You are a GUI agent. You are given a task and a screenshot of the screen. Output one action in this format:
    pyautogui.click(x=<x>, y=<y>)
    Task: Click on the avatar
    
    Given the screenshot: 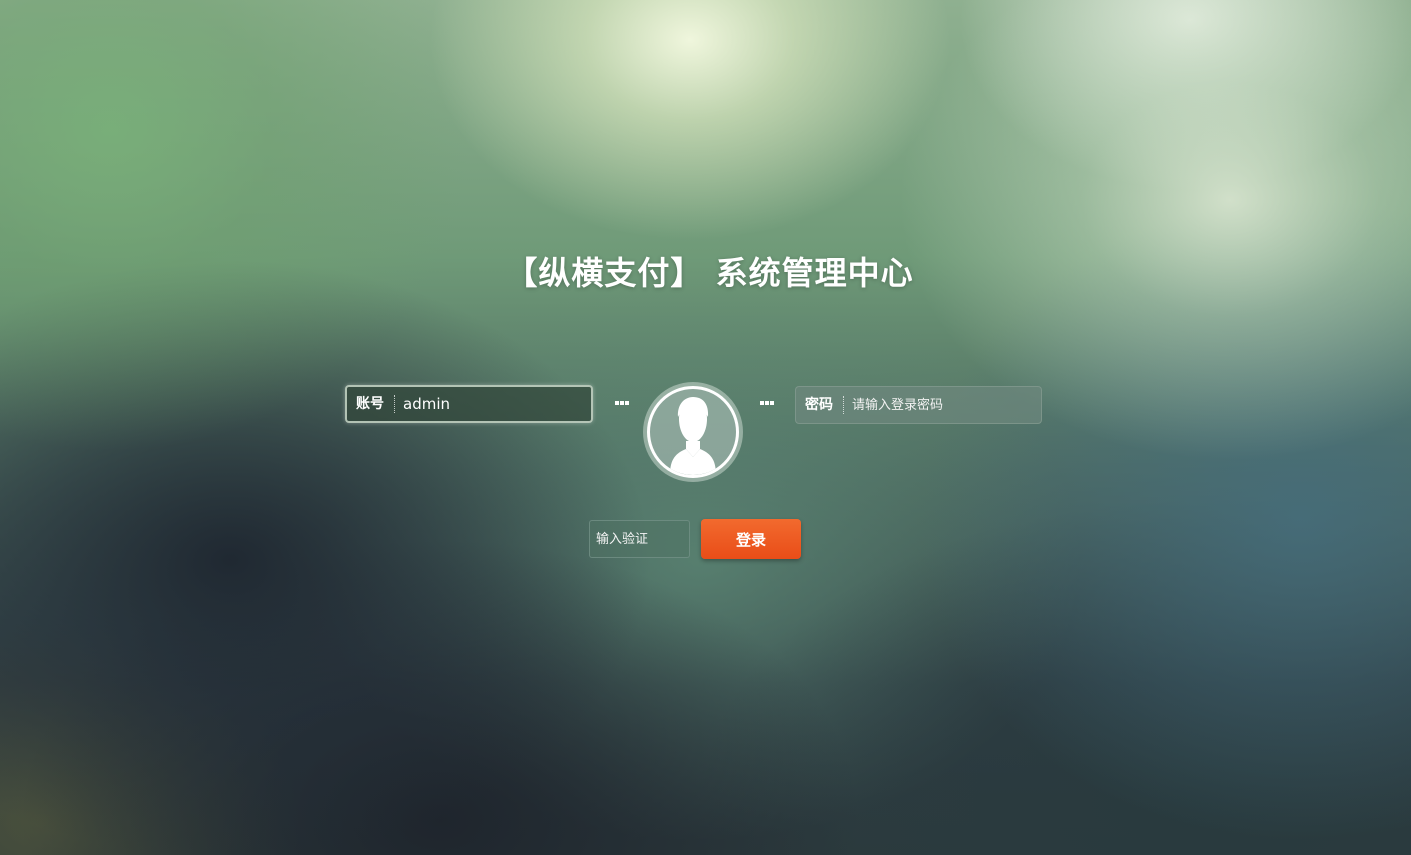 What is the action you would take?
    pyautogui.click(x=693, y=432)
    